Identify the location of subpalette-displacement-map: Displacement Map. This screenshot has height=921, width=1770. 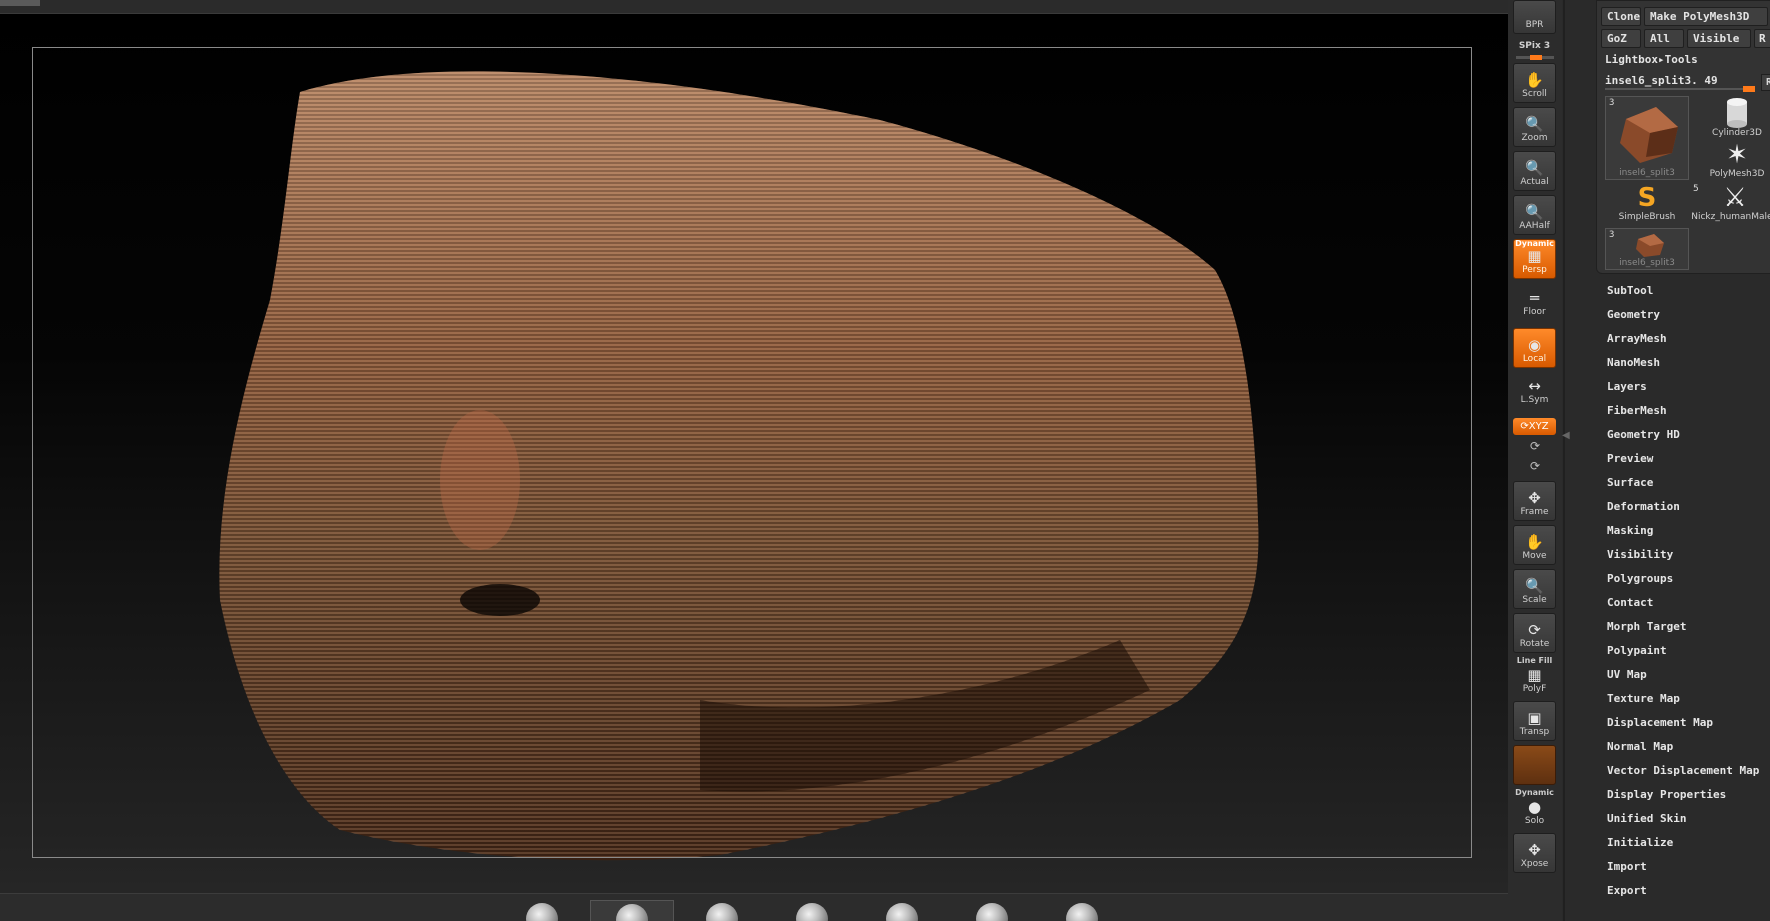
(1660, 722).